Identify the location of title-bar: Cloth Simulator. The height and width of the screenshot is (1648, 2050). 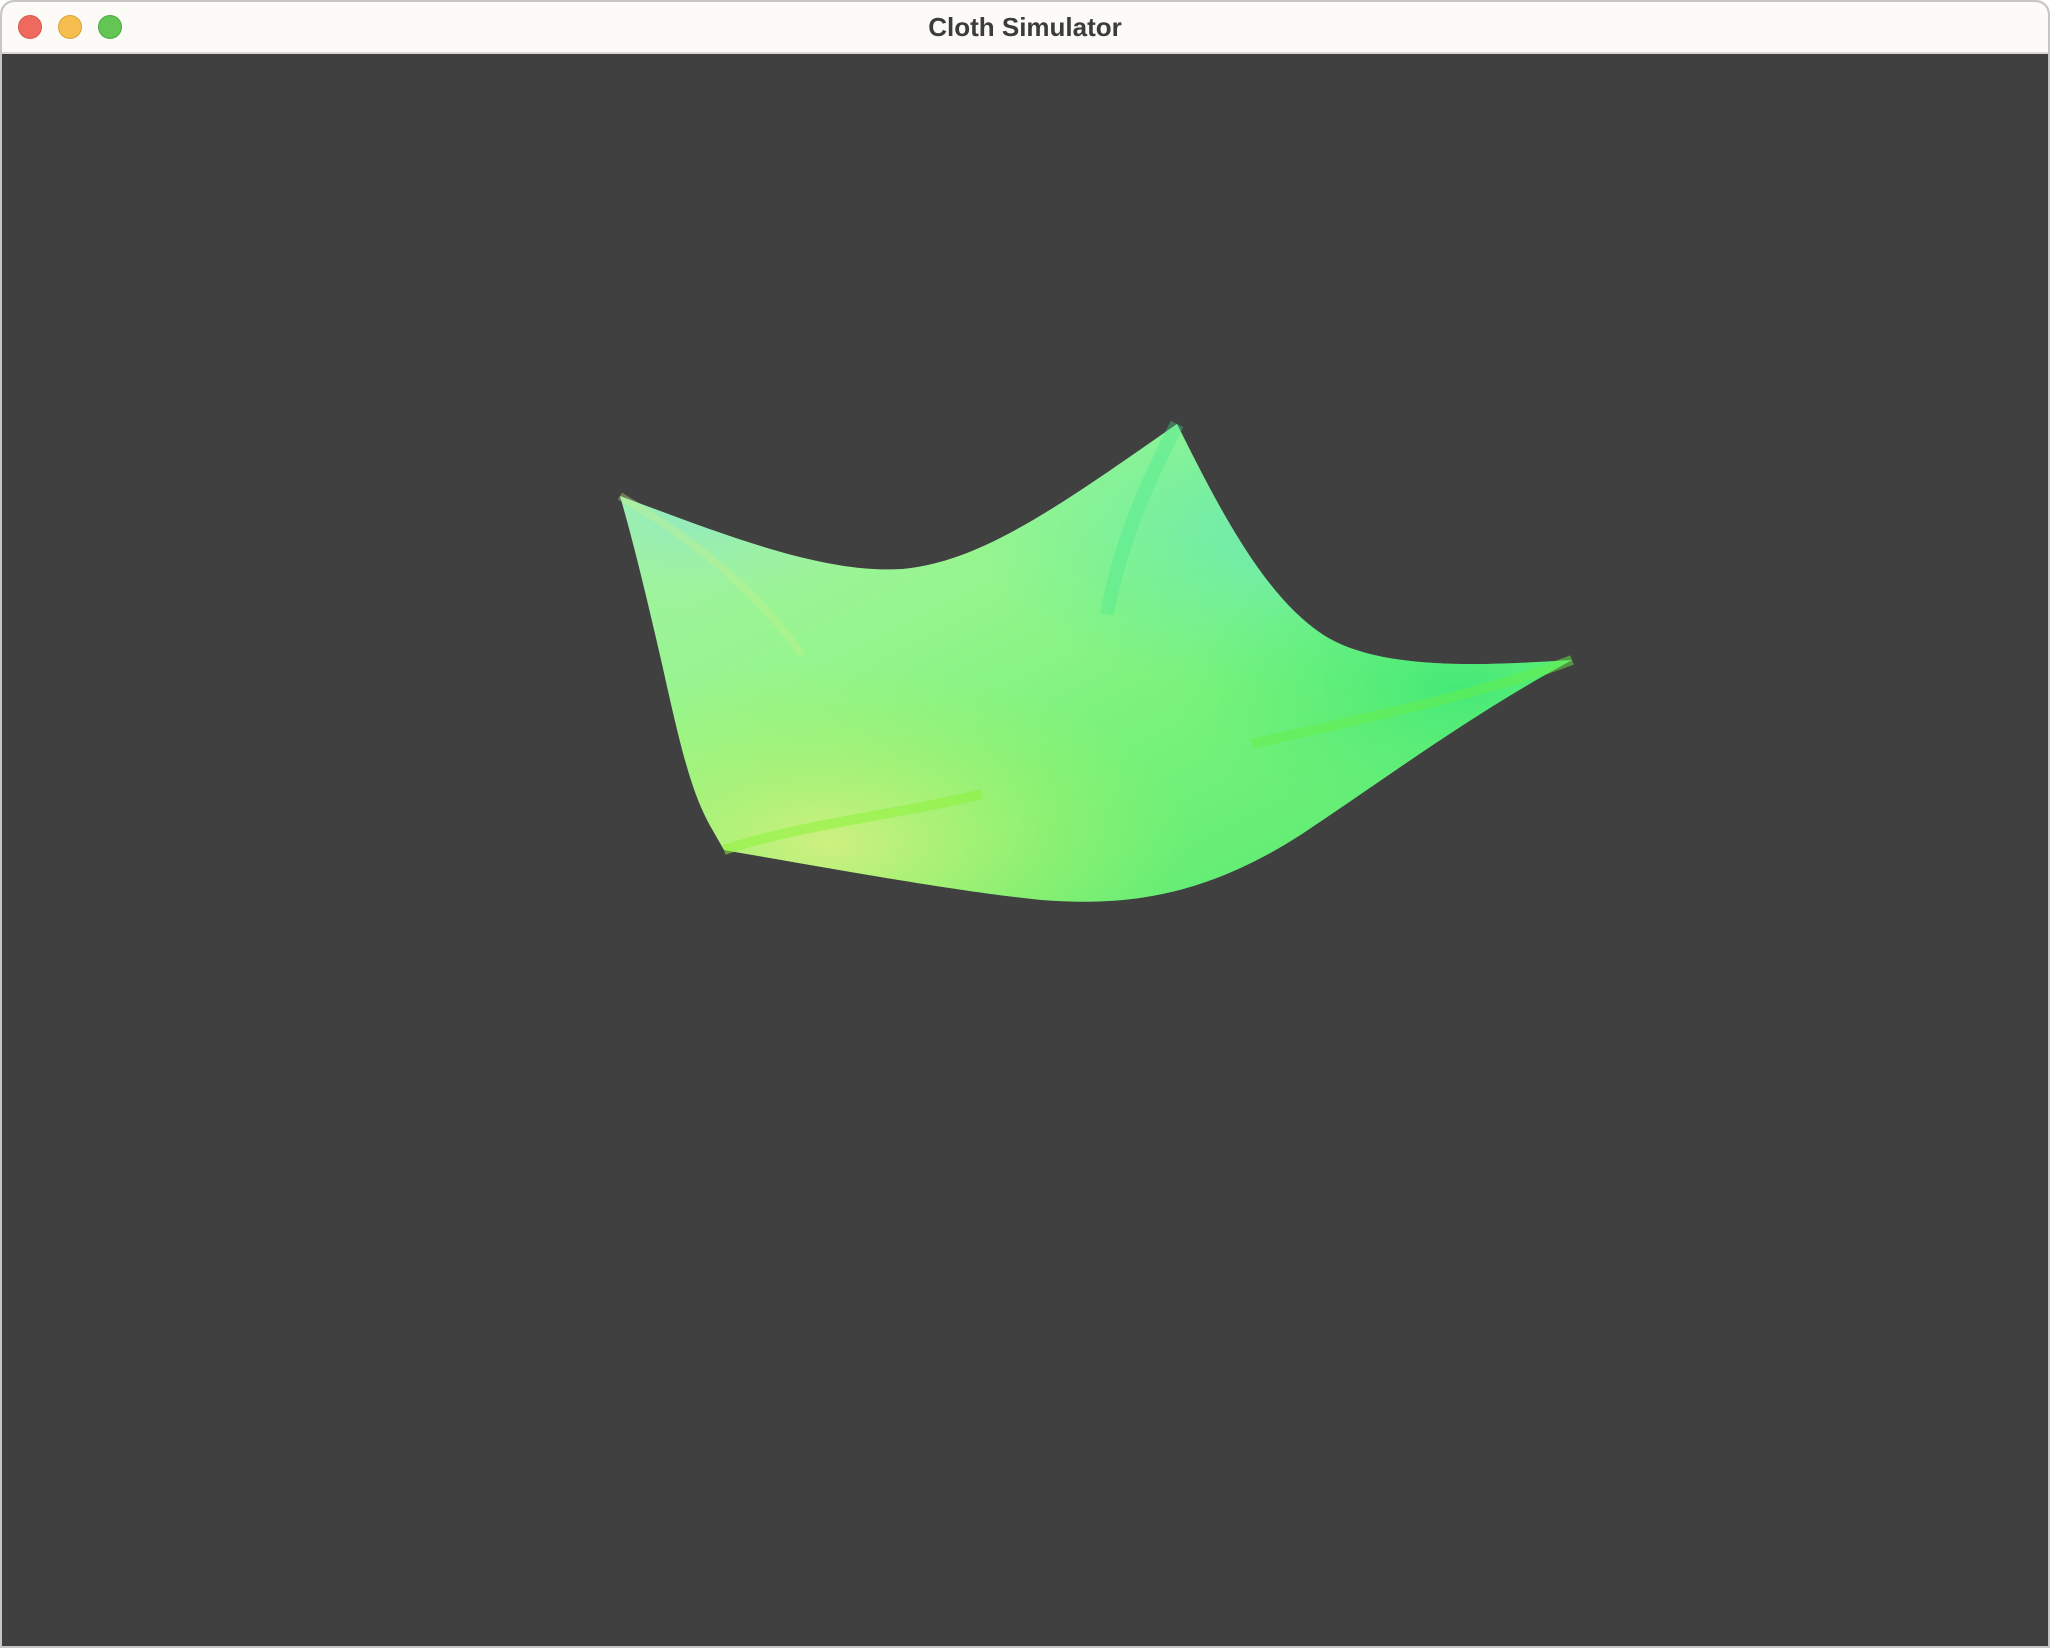
(1025, 28).